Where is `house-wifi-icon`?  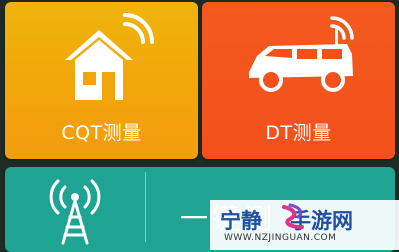 house-wifi-icon is located at coordinates (109, 56).